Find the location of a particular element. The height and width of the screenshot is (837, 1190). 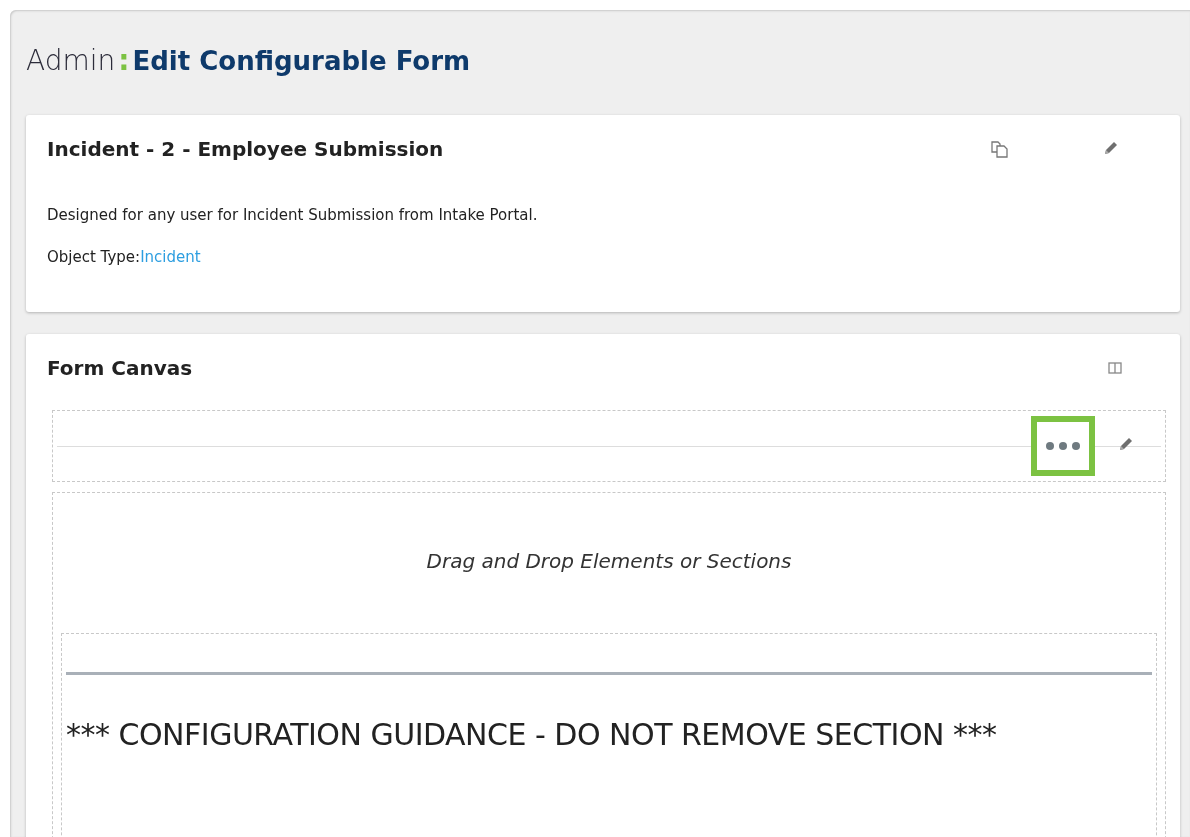

columns-icon is located at coordinates (1115, 368).